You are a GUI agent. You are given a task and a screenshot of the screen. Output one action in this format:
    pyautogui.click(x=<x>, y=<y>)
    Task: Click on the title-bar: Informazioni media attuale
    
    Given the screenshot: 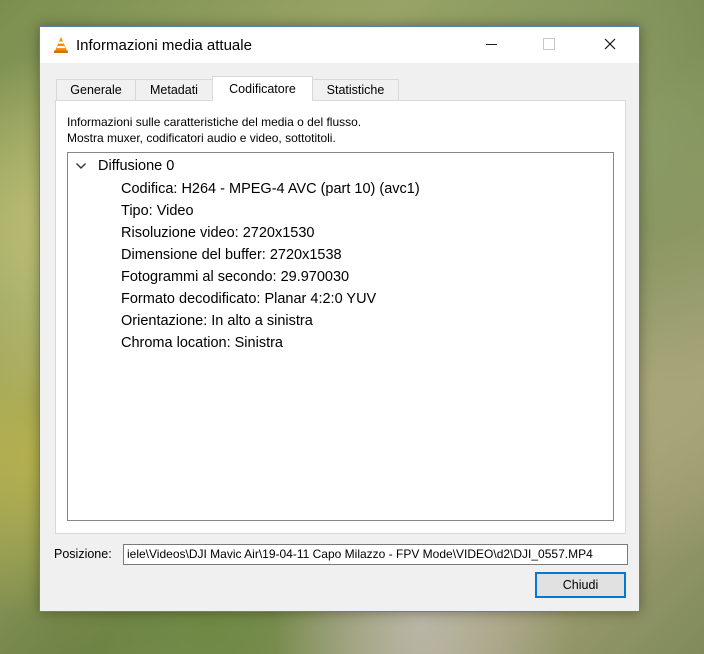 What is the action you would take?
    pyautogui.click(x=339, y=45)
    